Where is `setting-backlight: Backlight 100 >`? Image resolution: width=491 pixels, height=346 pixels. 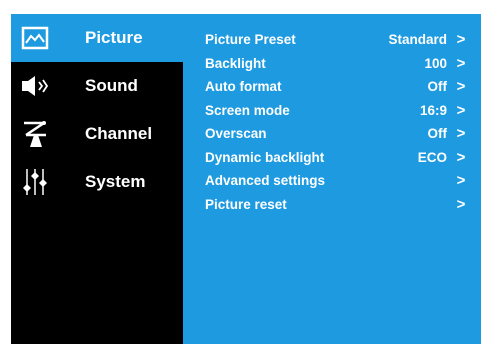
setting-backlight: Backlight 100 > is located at coordinates (332, 64).